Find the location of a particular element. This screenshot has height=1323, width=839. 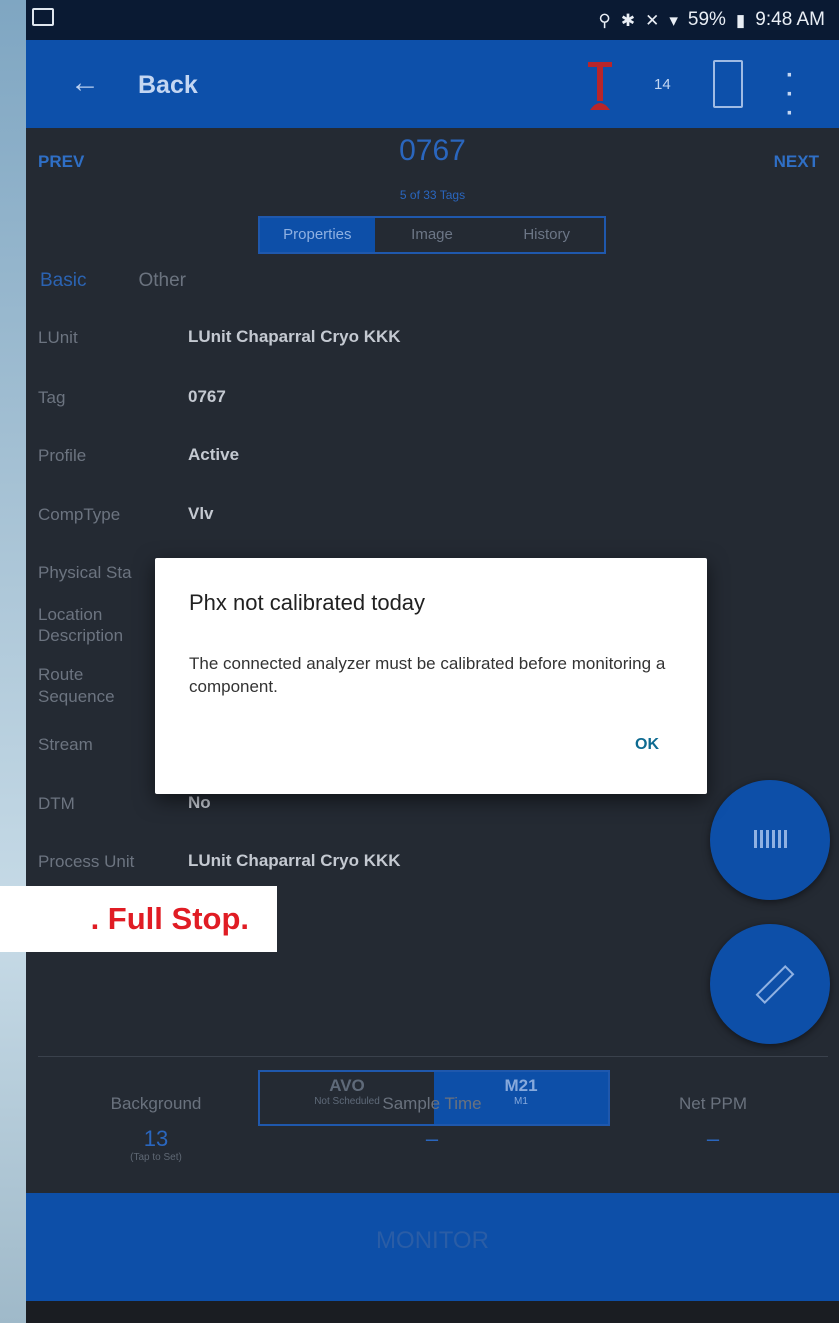

pencil-icon is located at coordinates (775, 984).